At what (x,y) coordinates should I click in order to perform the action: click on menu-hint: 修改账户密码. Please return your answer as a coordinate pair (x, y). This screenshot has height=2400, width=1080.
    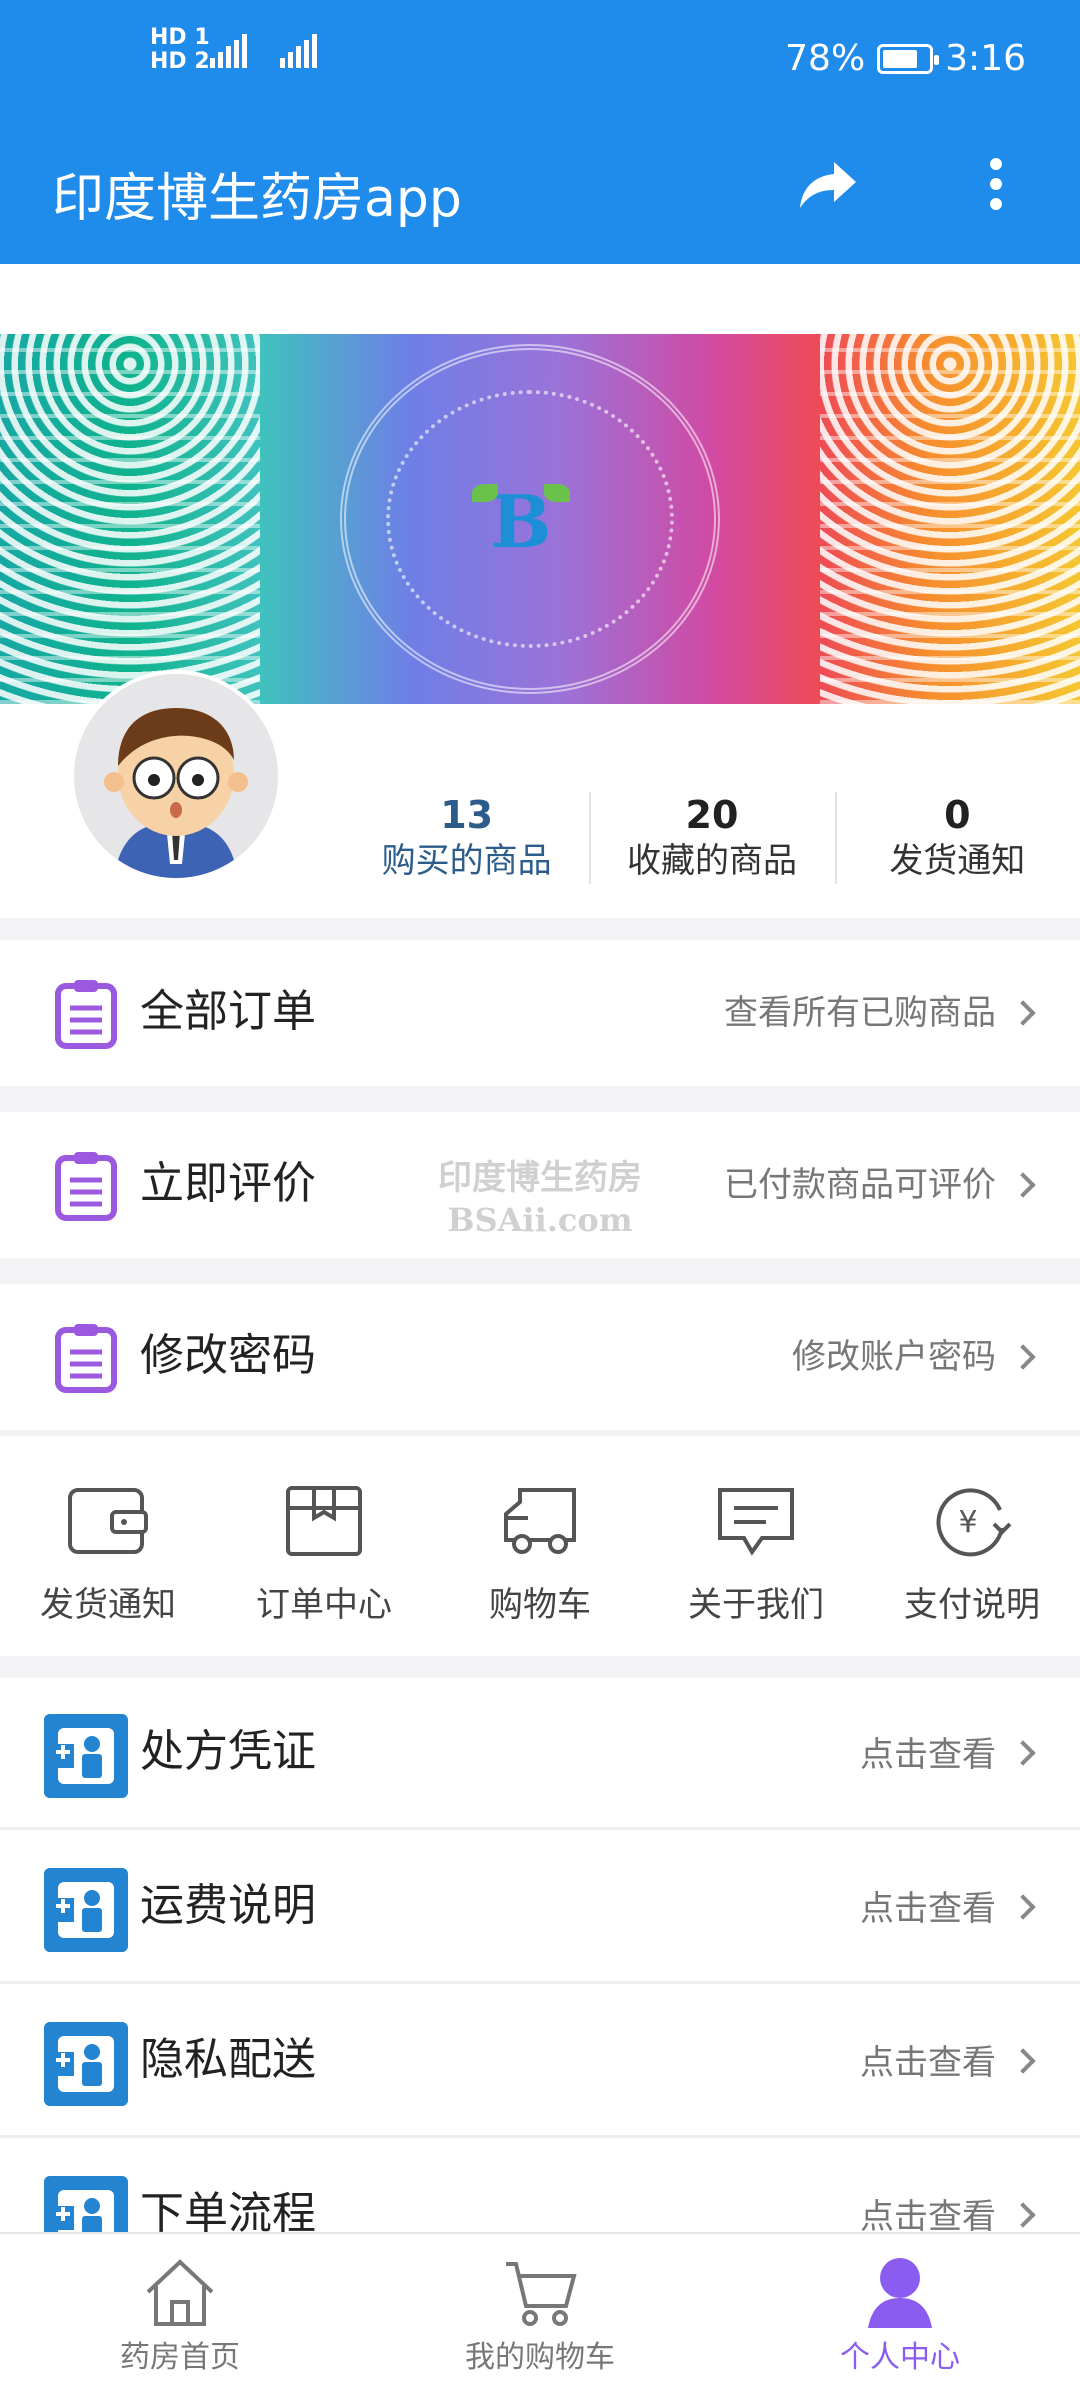
    Looking at the image, I should click on (894, 1357).